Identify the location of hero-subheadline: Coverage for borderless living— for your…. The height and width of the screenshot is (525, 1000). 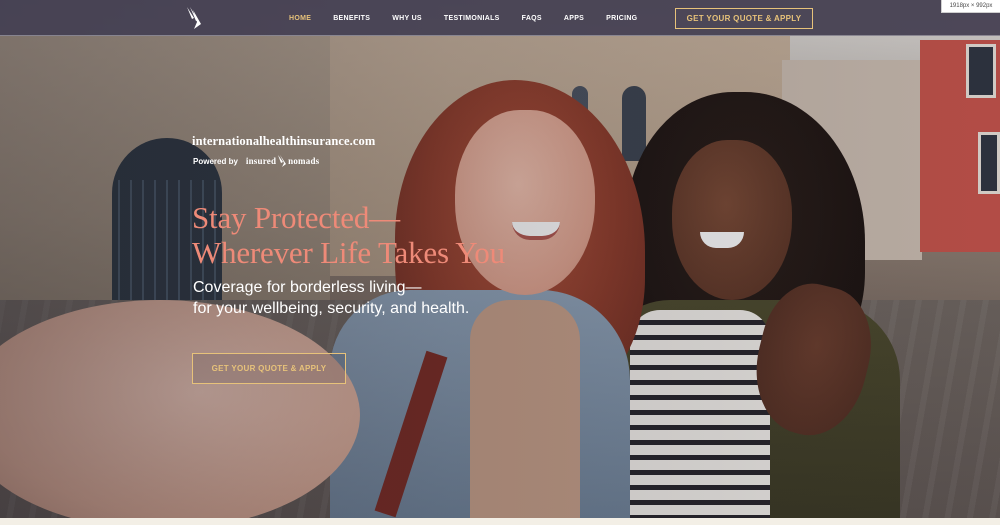
(331, 298).